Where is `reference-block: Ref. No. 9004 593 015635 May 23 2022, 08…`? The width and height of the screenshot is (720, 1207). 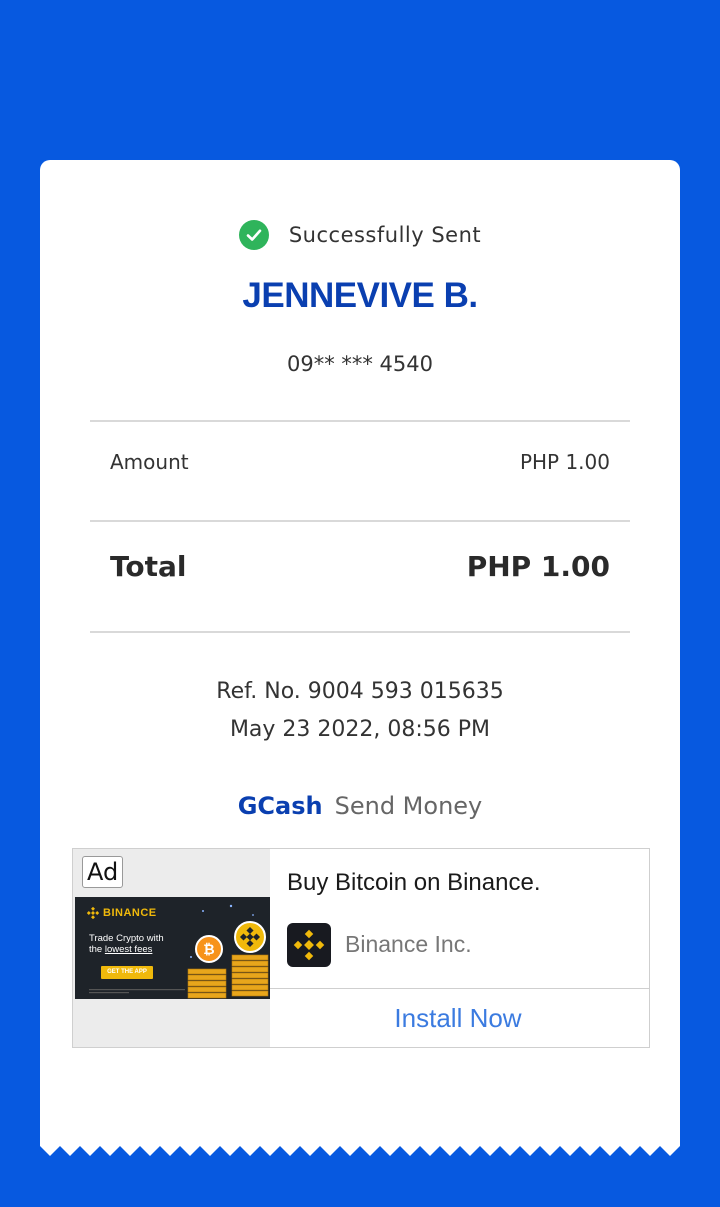 reference-block: Ref. No. 9004 593 015635 May 23 2022, 08… is located at coordinates (360, 711).